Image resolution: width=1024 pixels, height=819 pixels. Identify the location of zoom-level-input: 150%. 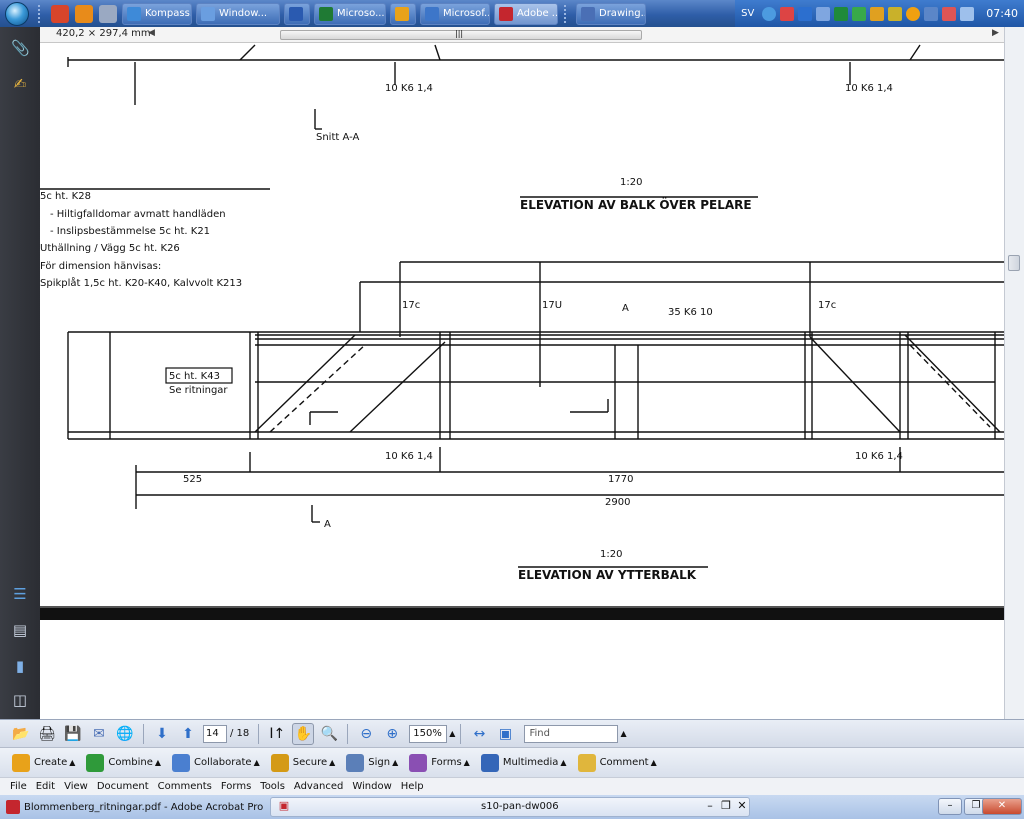
(428, 733).